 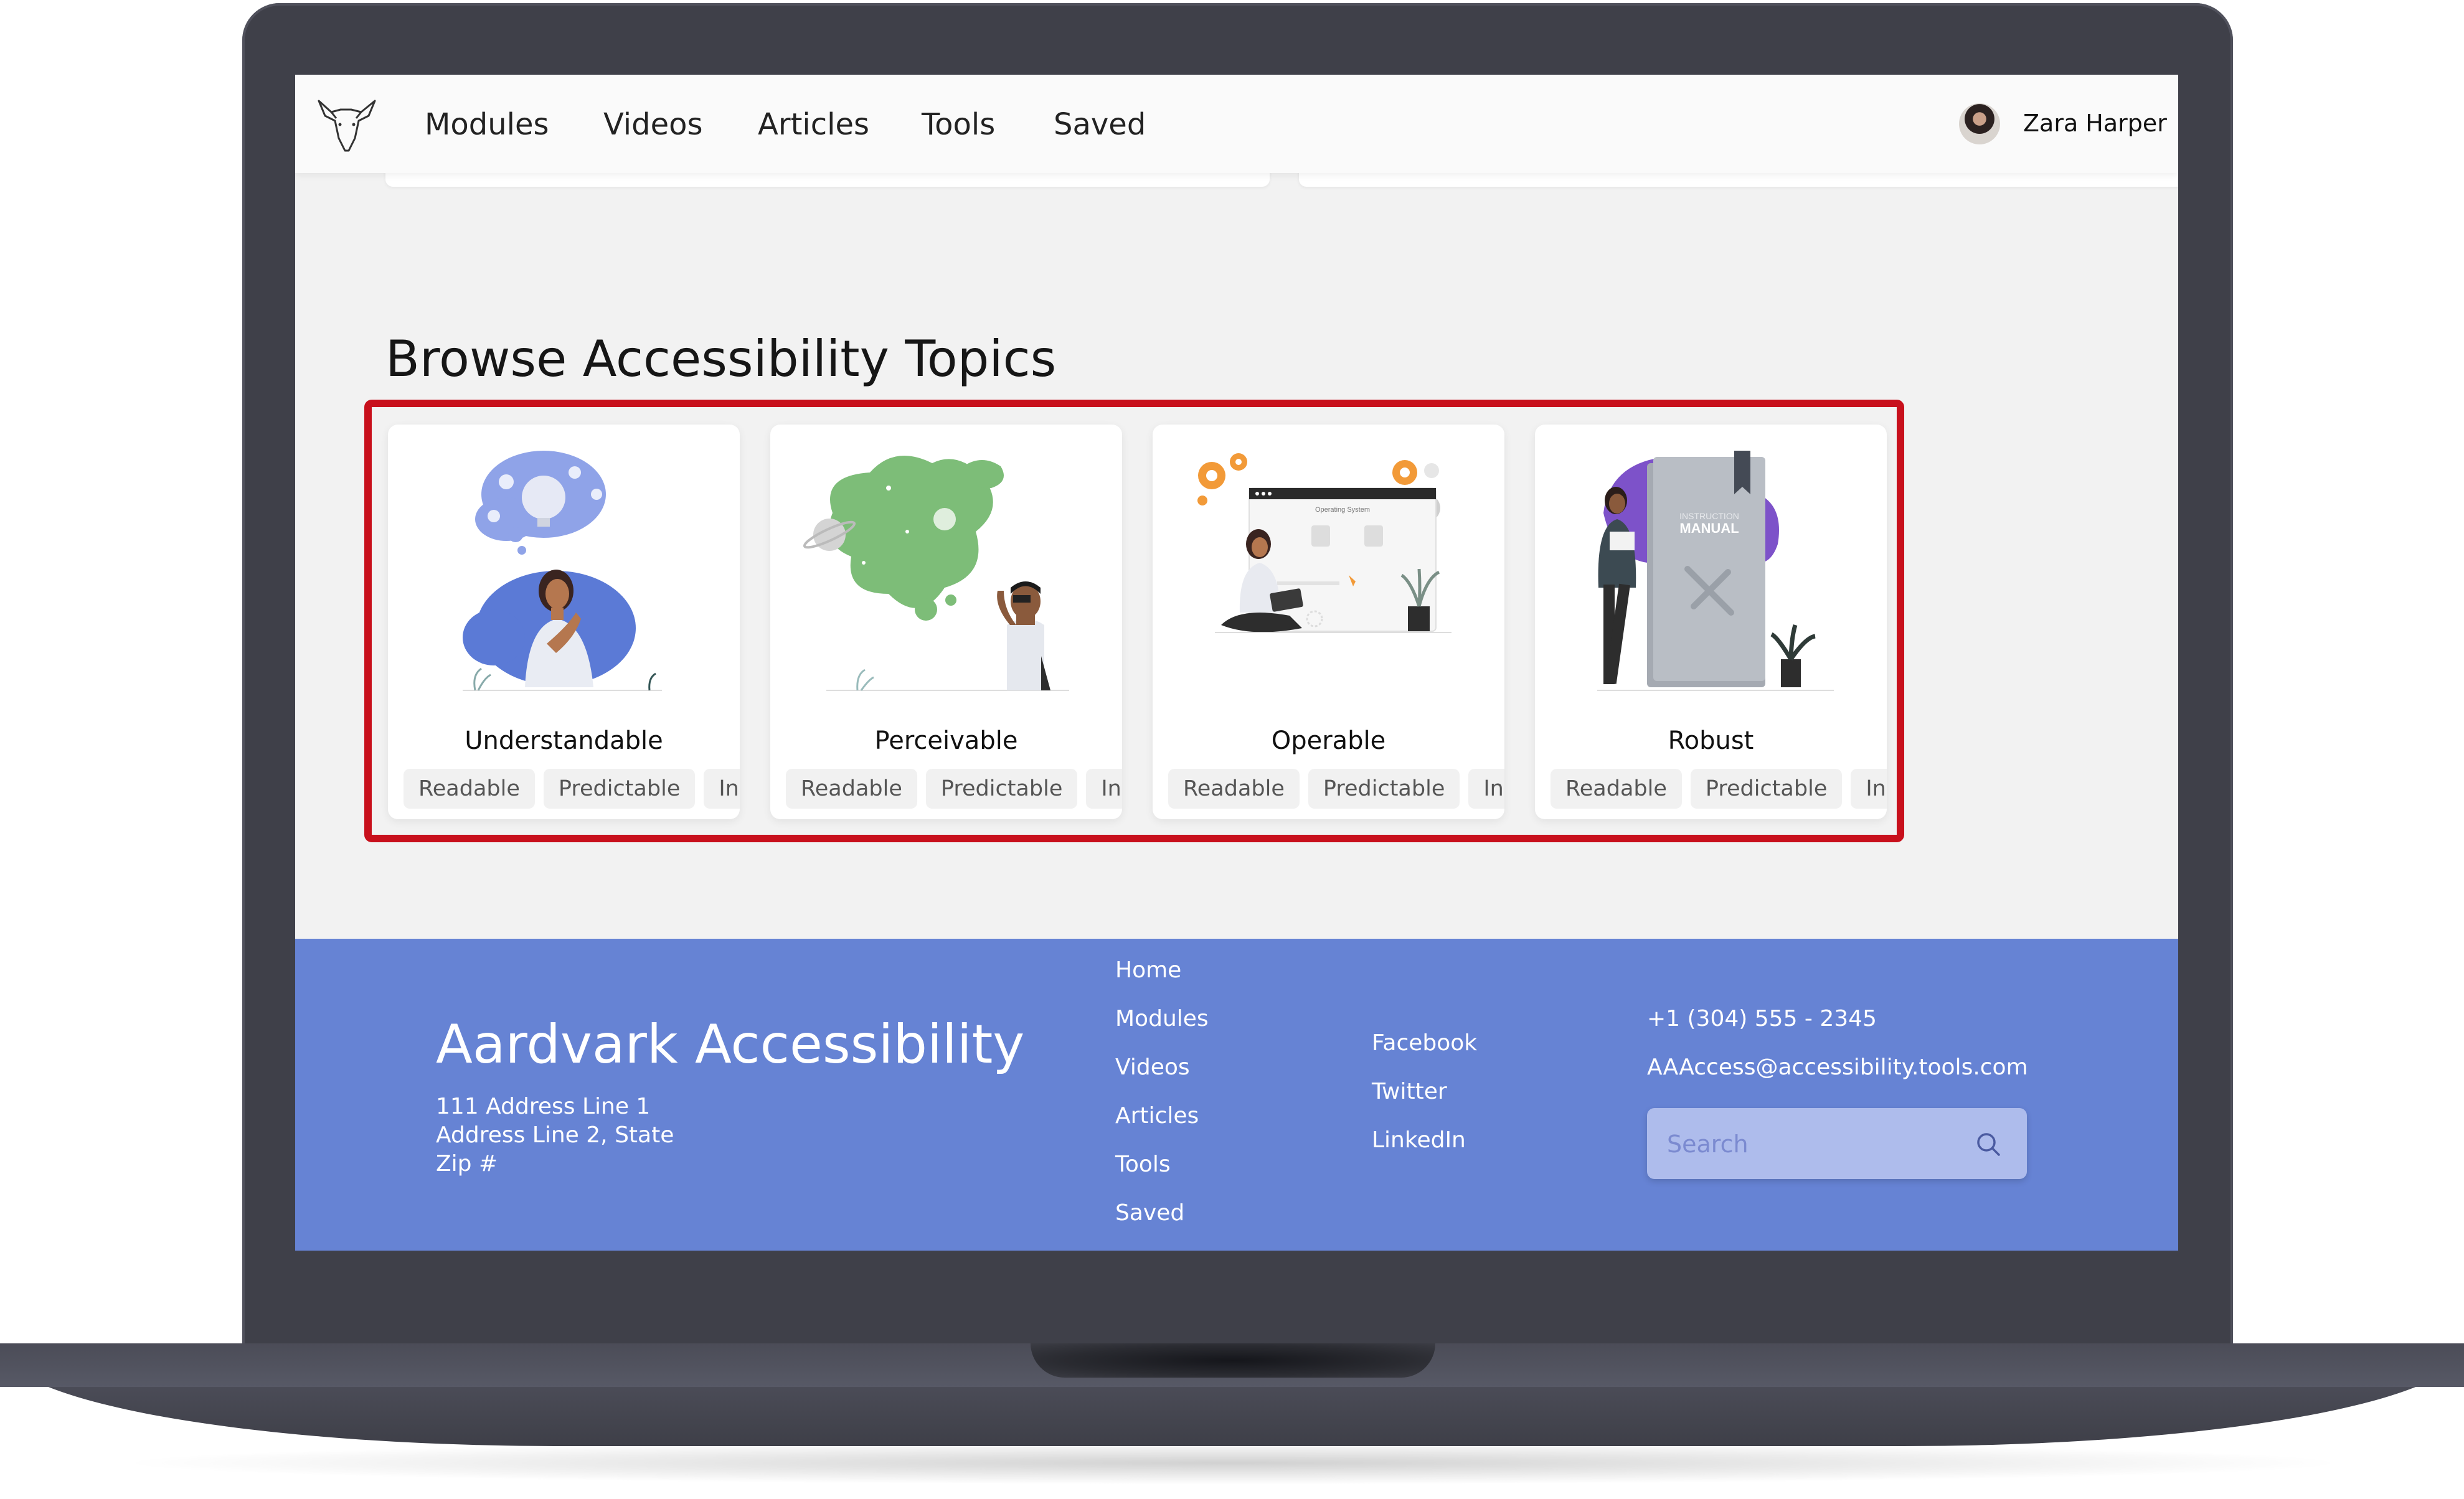 What do you see at coordinates (1150, 1213) in the screenshot?
I see `footer-link-saved: Saved` at bounding box center [1150, 1213].